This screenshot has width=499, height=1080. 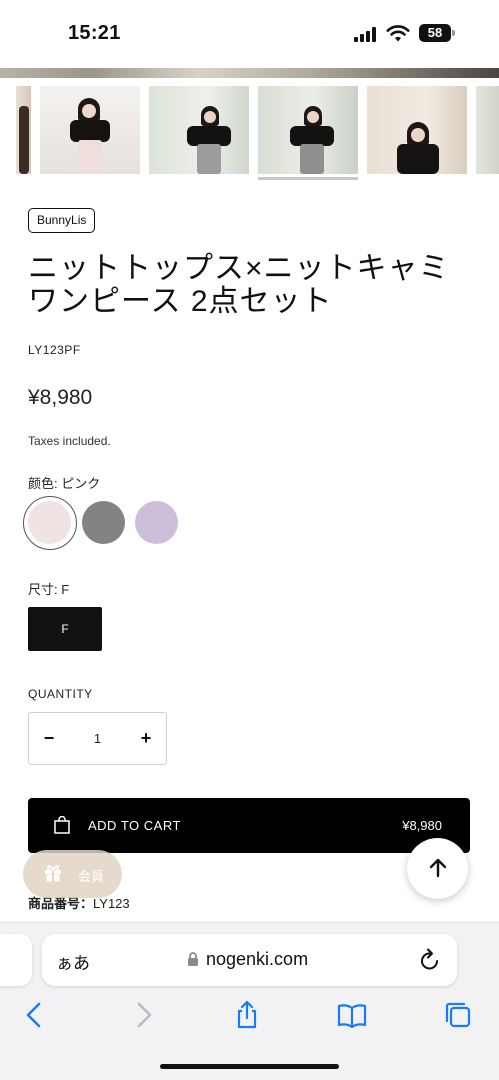 What do you see at coordinates (352, 1015) in the screenshot?
I see `bookmarks-icon` at bounding box center [352, 1015].